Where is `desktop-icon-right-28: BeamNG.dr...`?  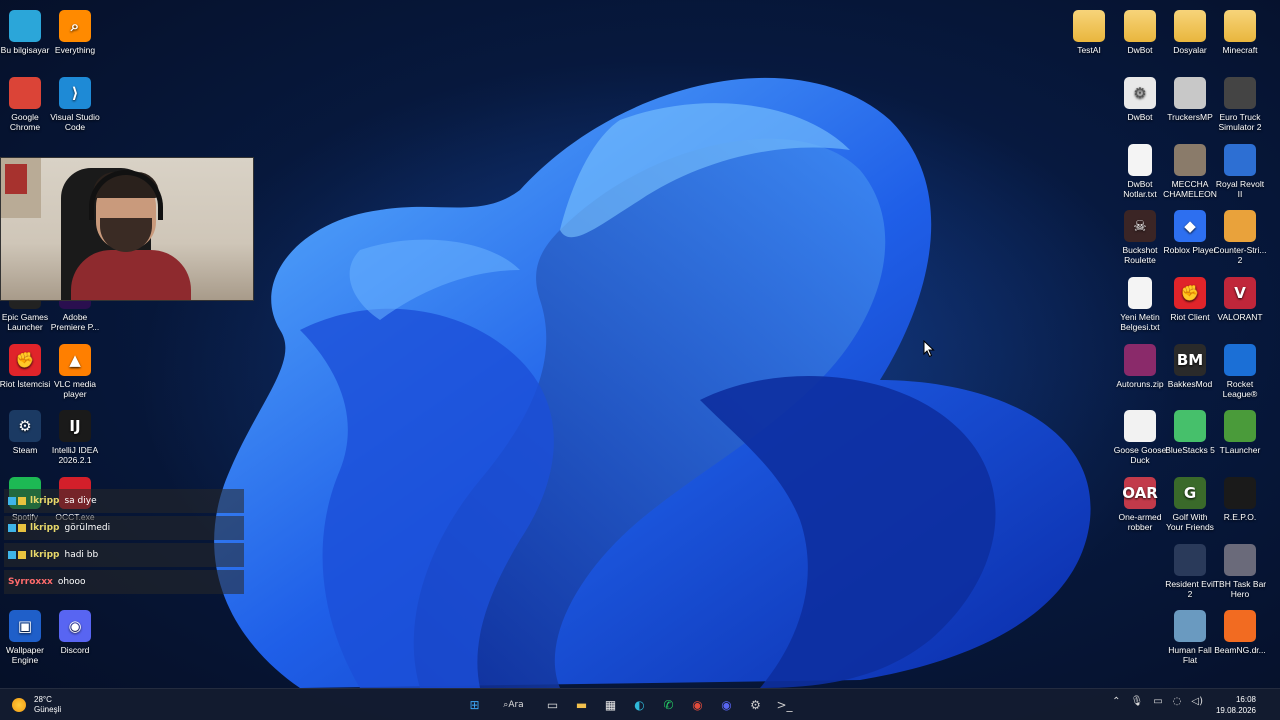
desktop-icon-right-28: BeamNG.dr... is located at coordinates (1240, 630).